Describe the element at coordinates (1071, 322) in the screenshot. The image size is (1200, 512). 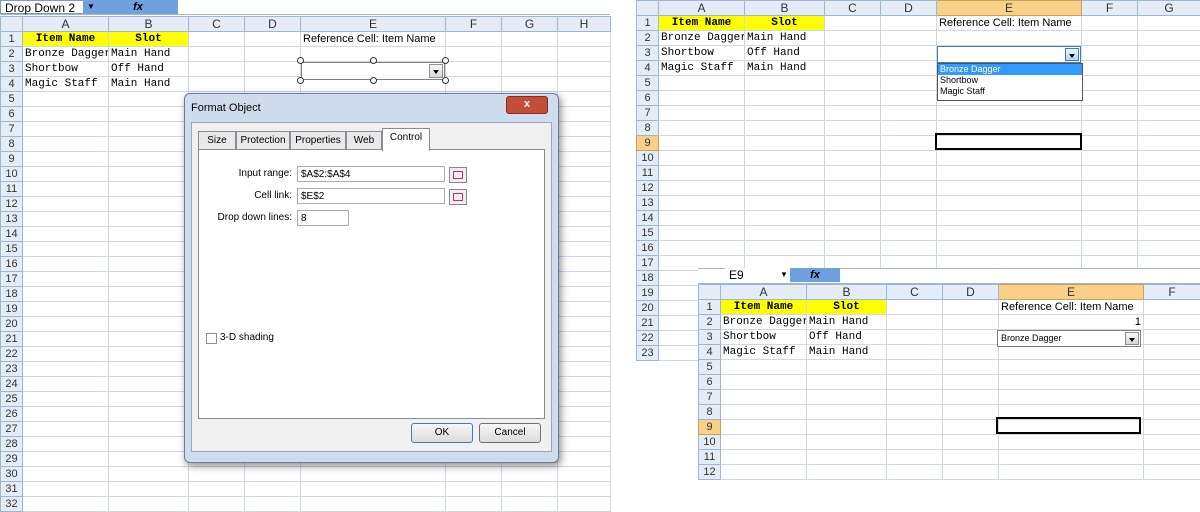
I see `cell: 1` at that location.